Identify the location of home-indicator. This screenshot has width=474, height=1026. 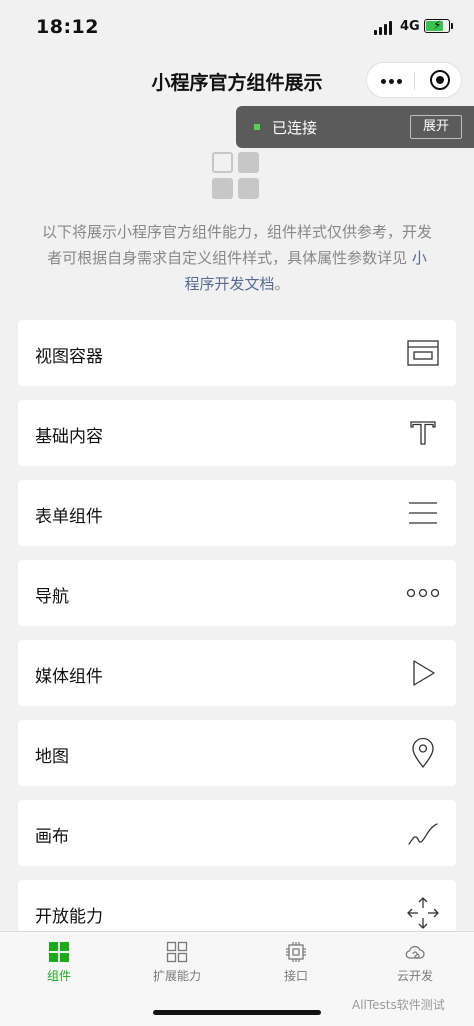
(237, 1012).